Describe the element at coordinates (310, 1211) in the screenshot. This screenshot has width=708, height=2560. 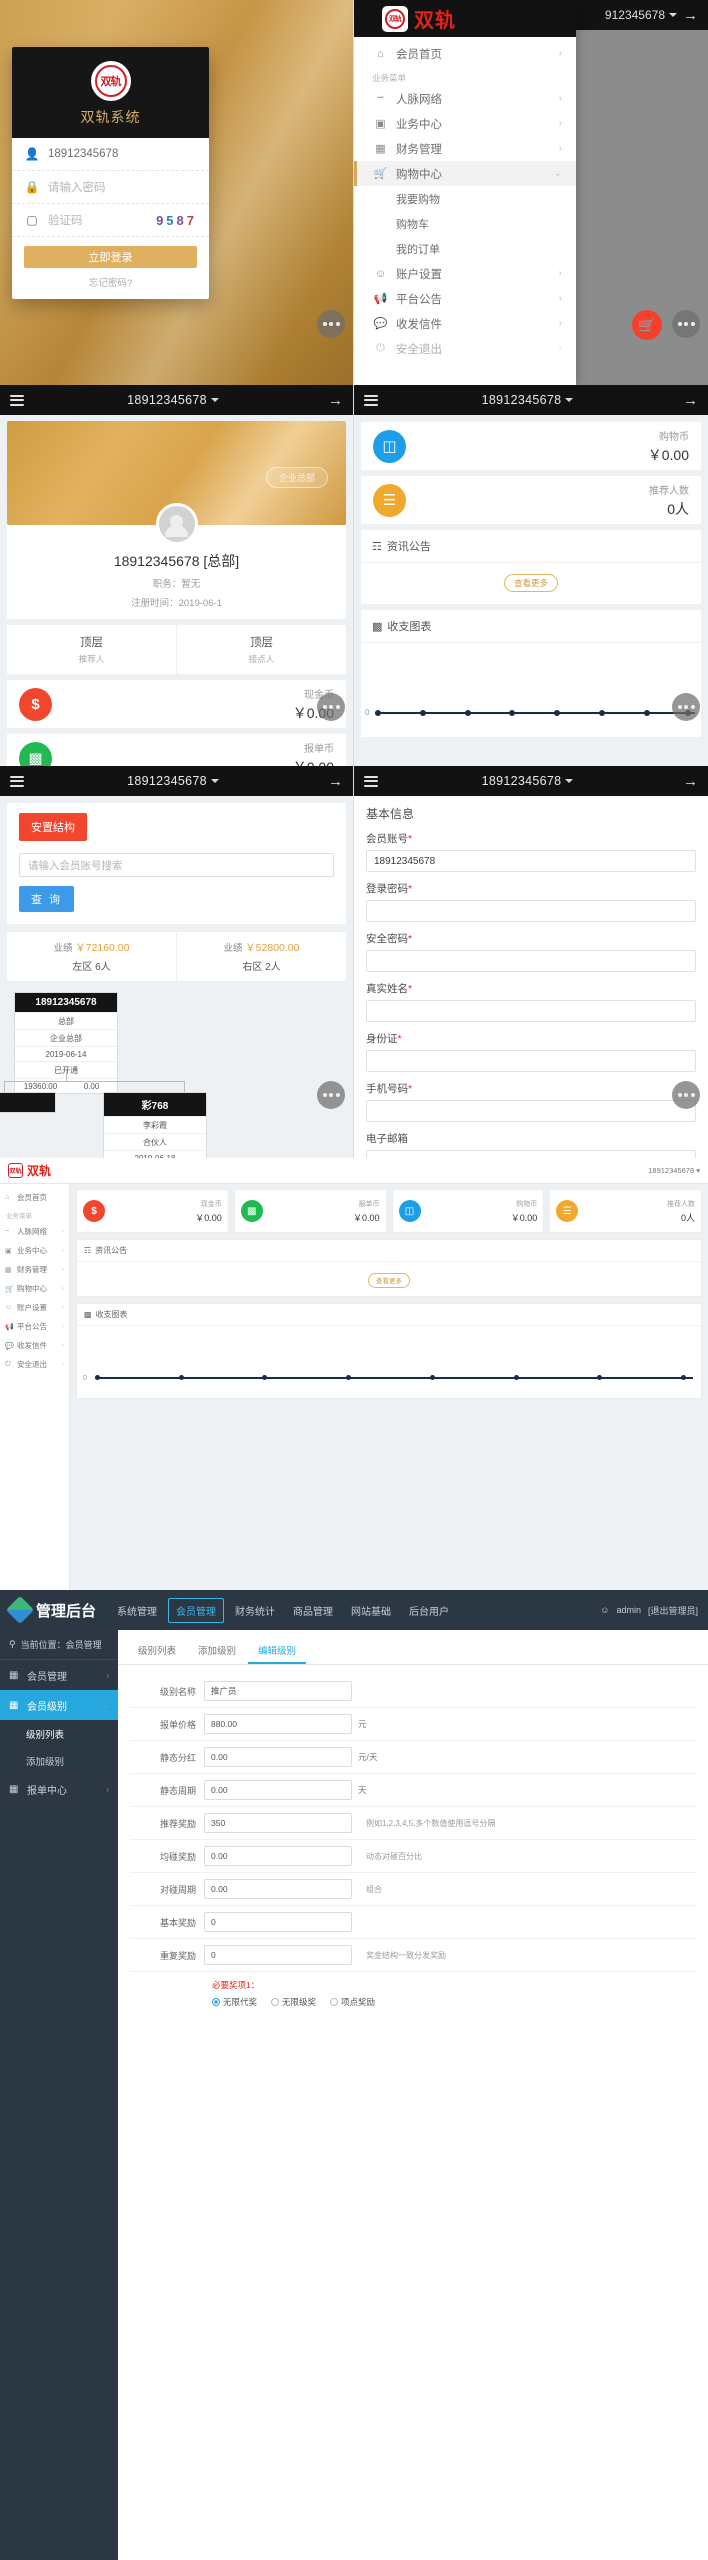
I see `stat-card-order: ▩ 报单币 ￥0.00` at that location.